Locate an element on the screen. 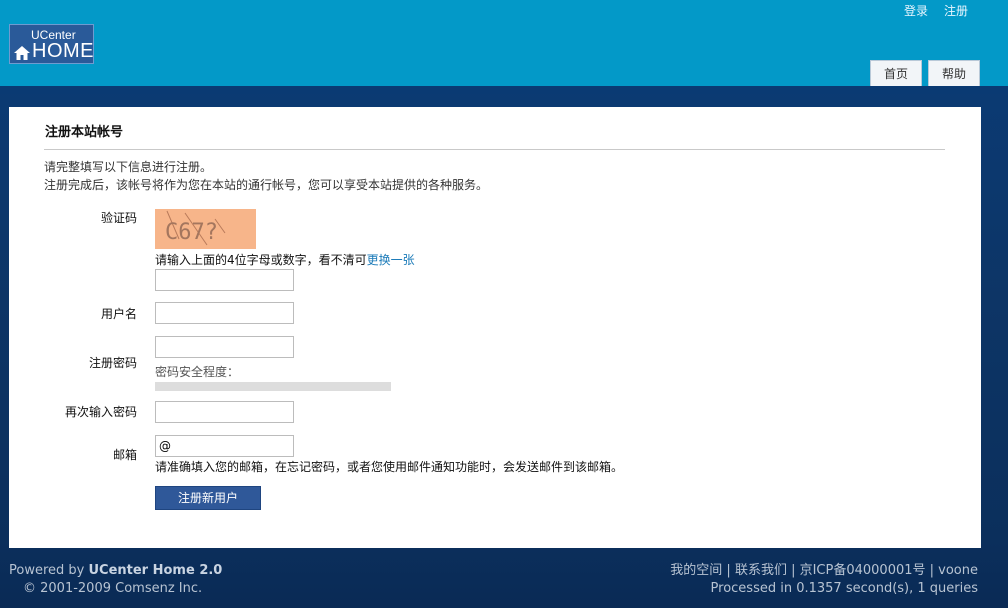 The width and height of the screenshot is (1008, 608). captcha-hint: 请输入上面的4位字母或数字，看不清可更换一张 is located at coordinates (285, 259).